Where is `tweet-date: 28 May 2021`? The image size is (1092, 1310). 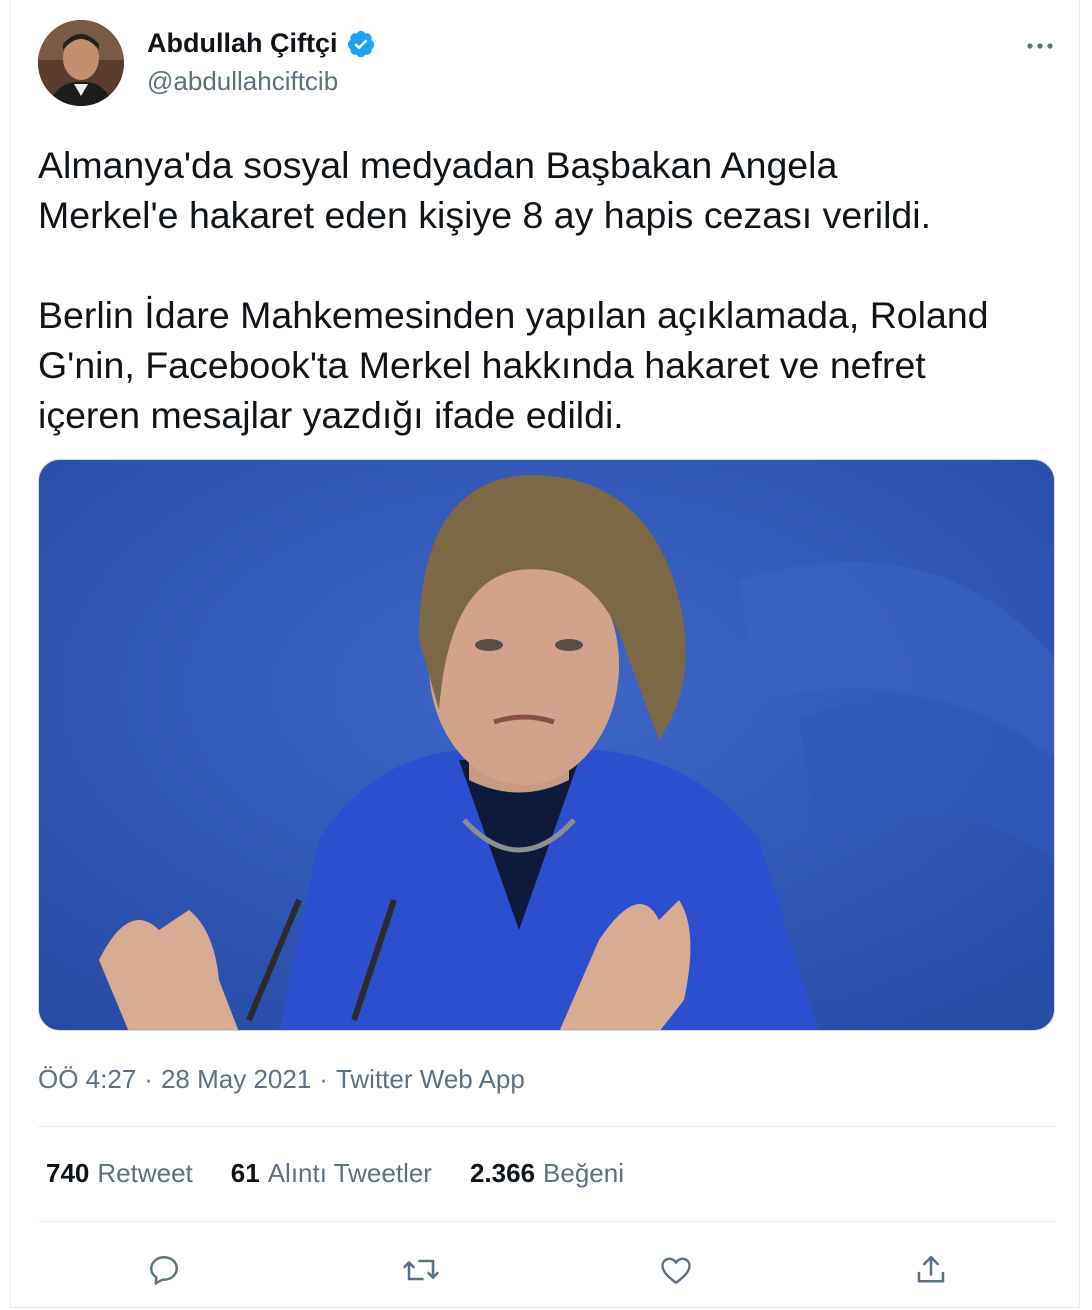
tweet-date: 28 May 2021 is located at coordinates (236, 1079).